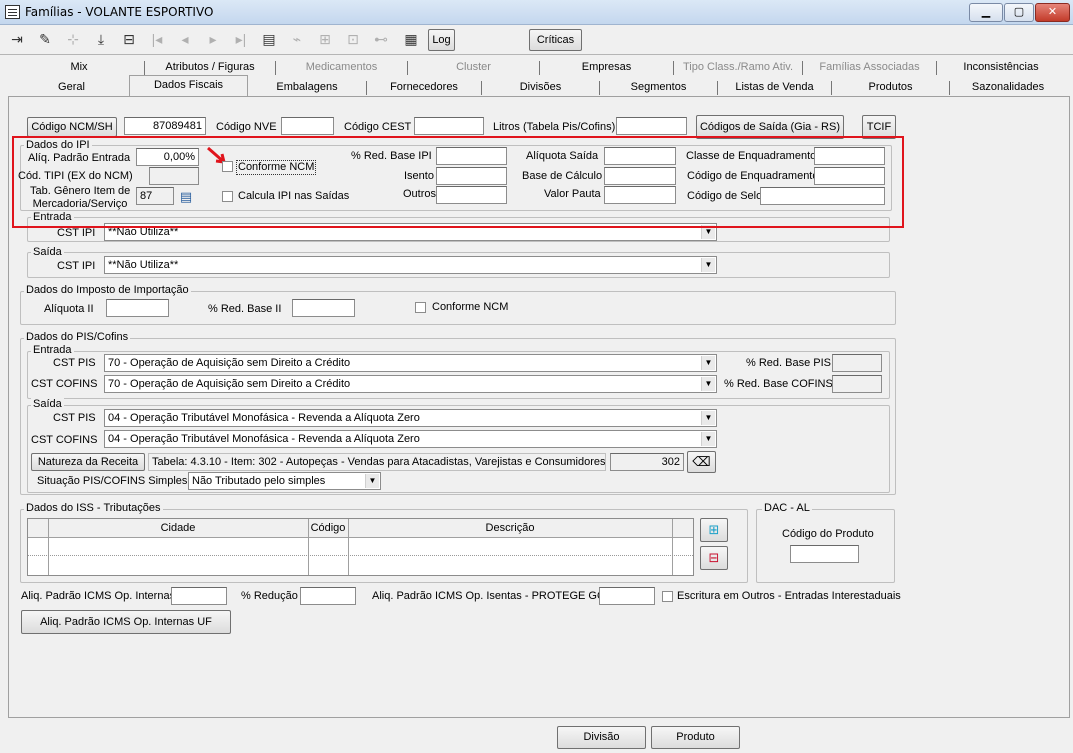 This screenshot has width=1073, height=753. I want to click on tab-sazonalidades: Sazonalidades, so click(1008, 87).